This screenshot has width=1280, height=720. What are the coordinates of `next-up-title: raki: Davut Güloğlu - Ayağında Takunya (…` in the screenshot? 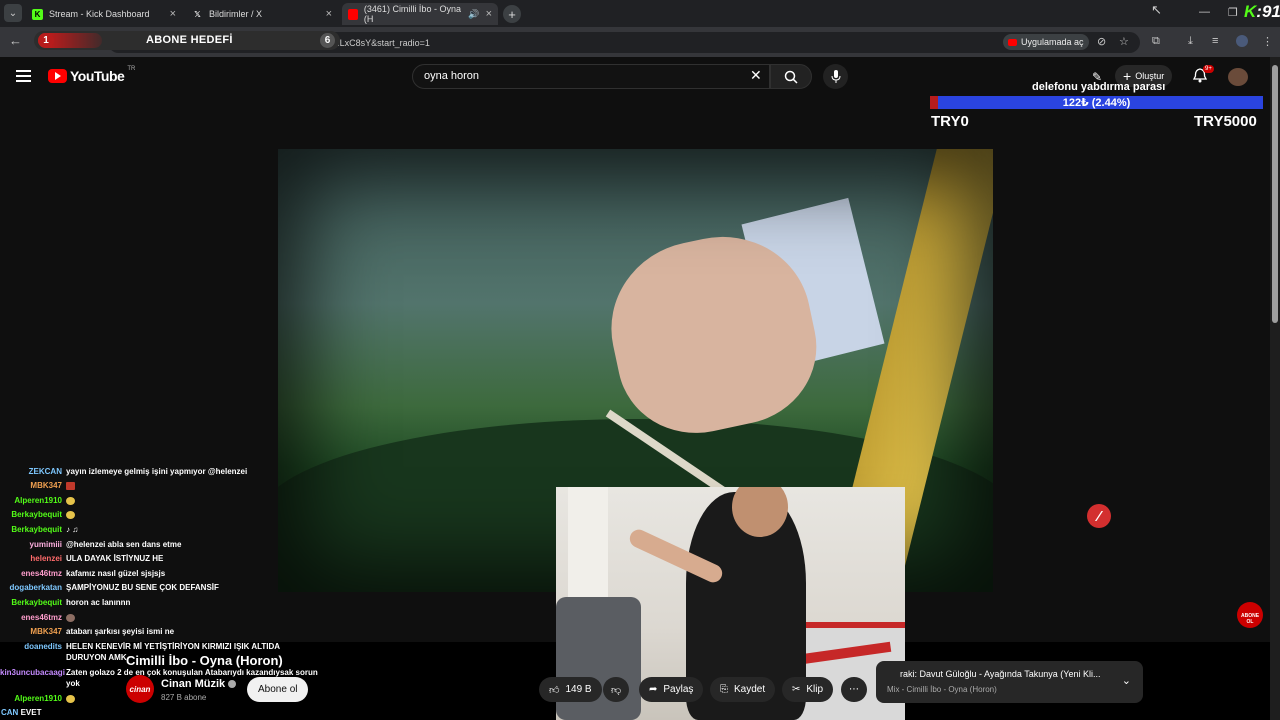 It's located at (1000, 674).